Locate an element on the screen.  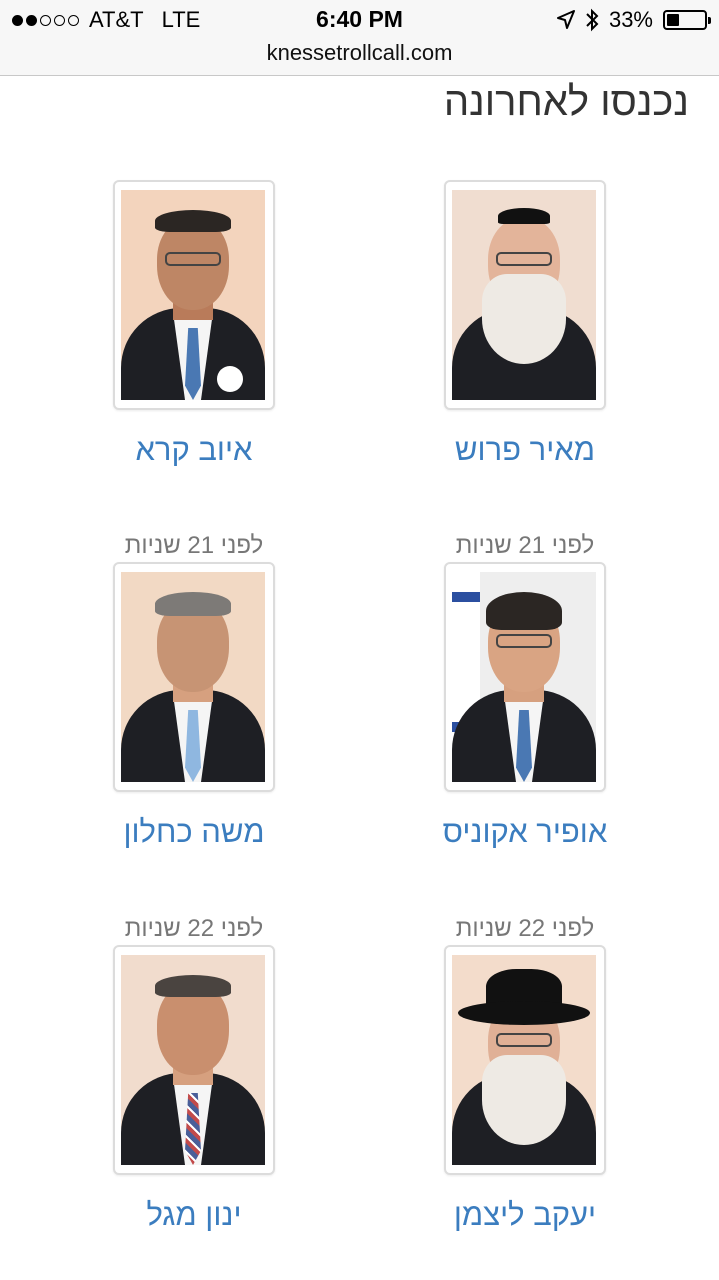
member-card: מאיר פרוש is located at coordinates (525, 308).